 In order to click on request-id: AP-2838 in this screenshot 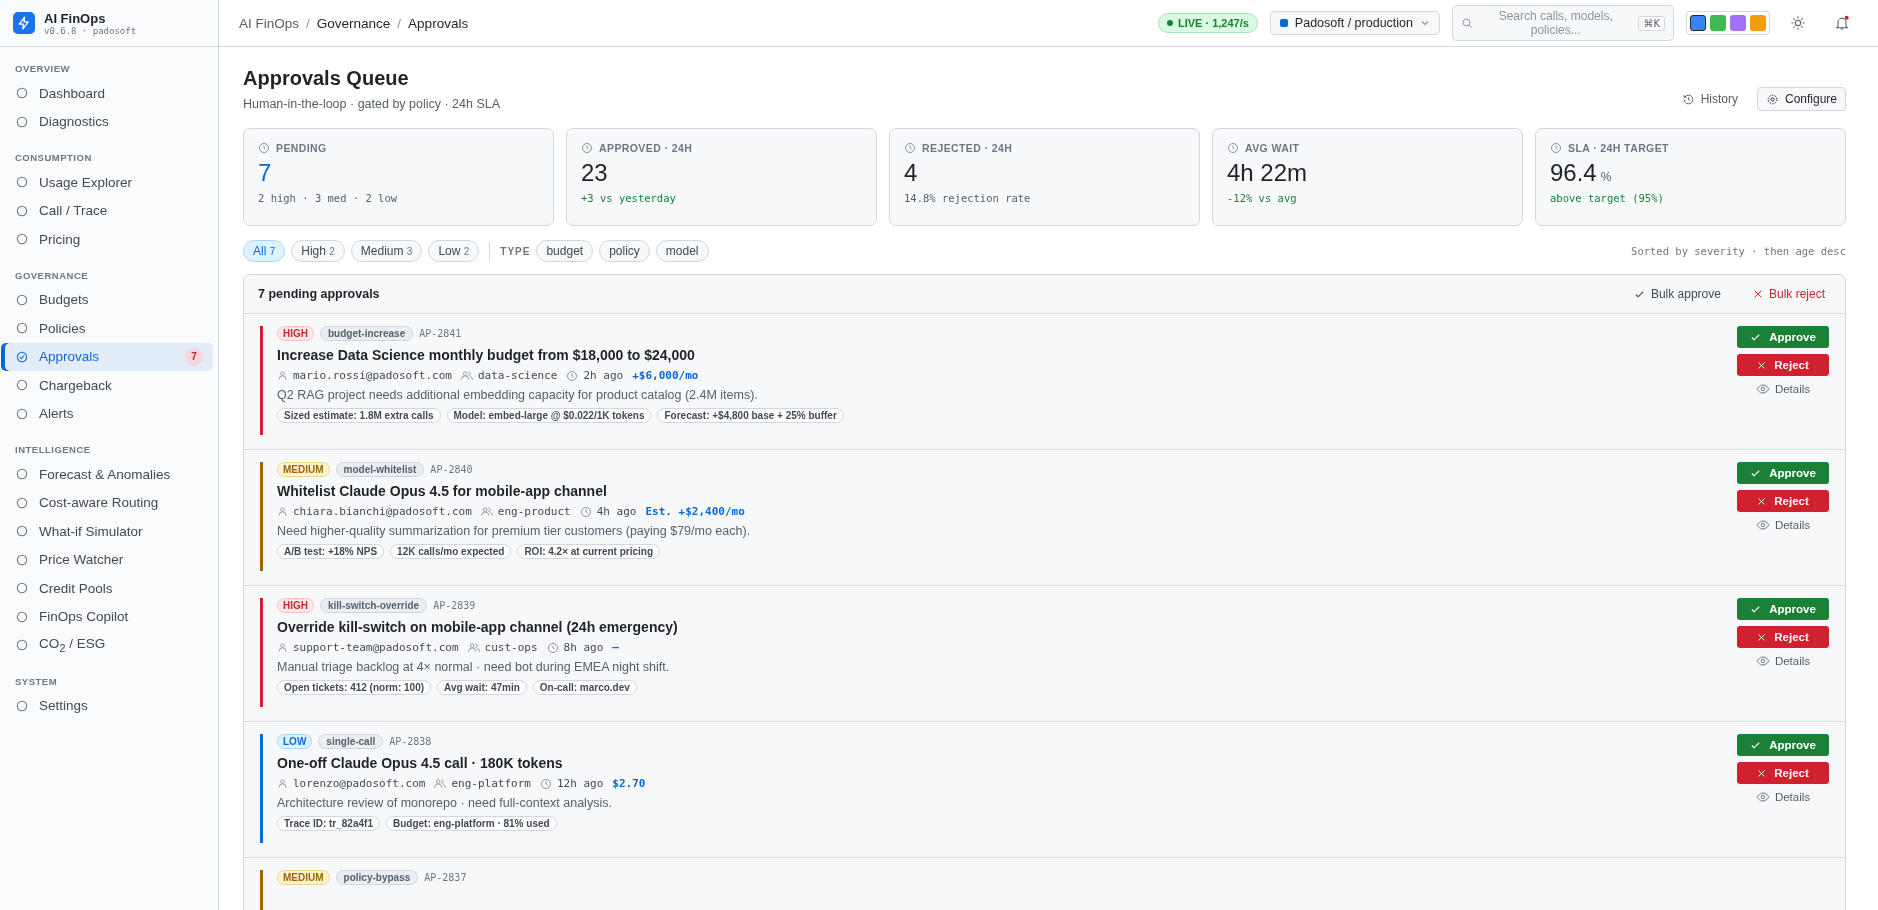, I will do `click(410, 741)`.